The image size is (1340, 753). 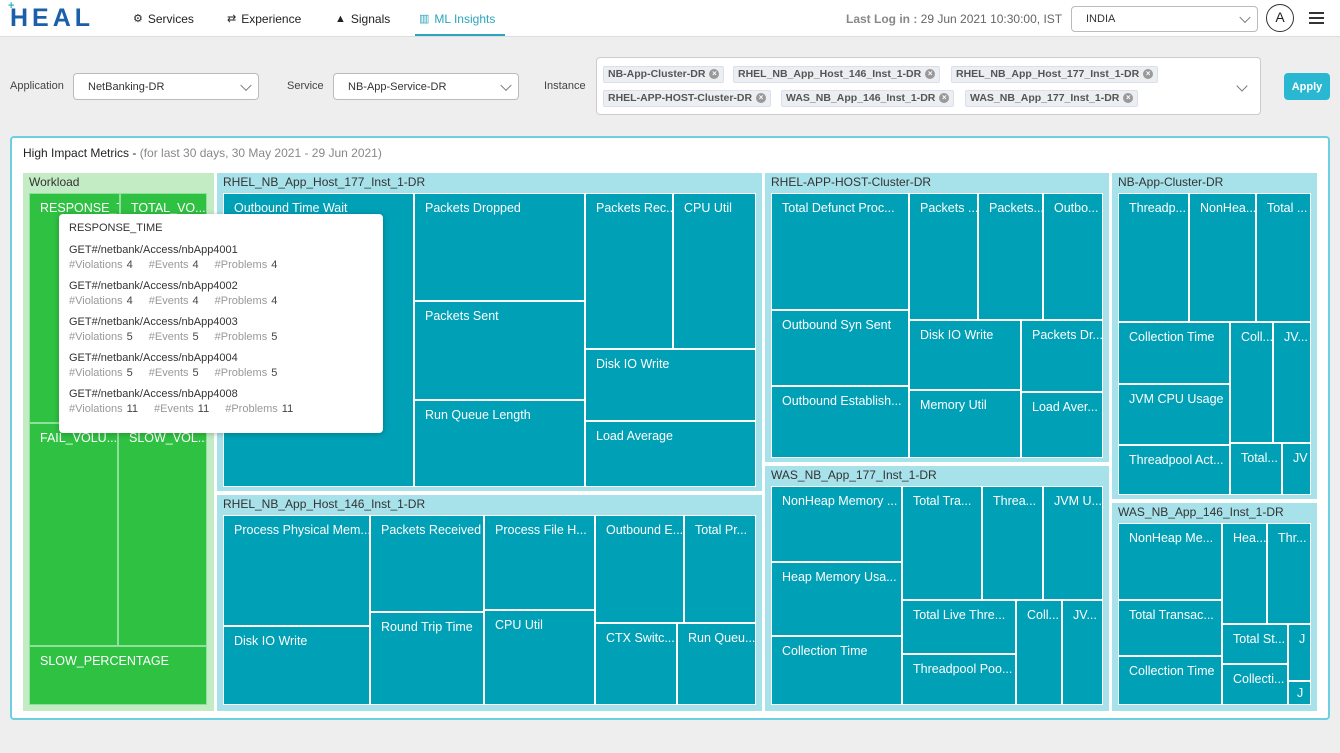 What do you see at coordinates (565, 86) in the screenshot?
I see `instance-label: Instance` at bounding box center [565, 86].